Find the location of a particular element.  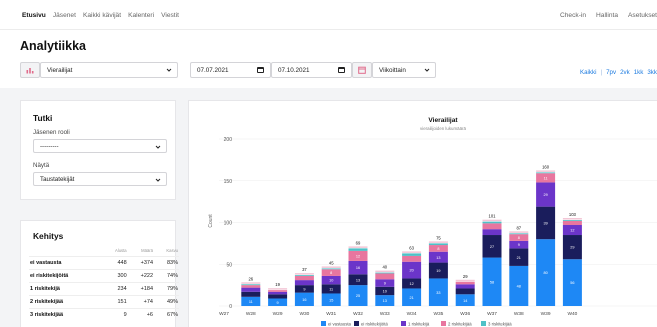

date-to-input: 07.10.2021 is located at coordinates (311, 70).